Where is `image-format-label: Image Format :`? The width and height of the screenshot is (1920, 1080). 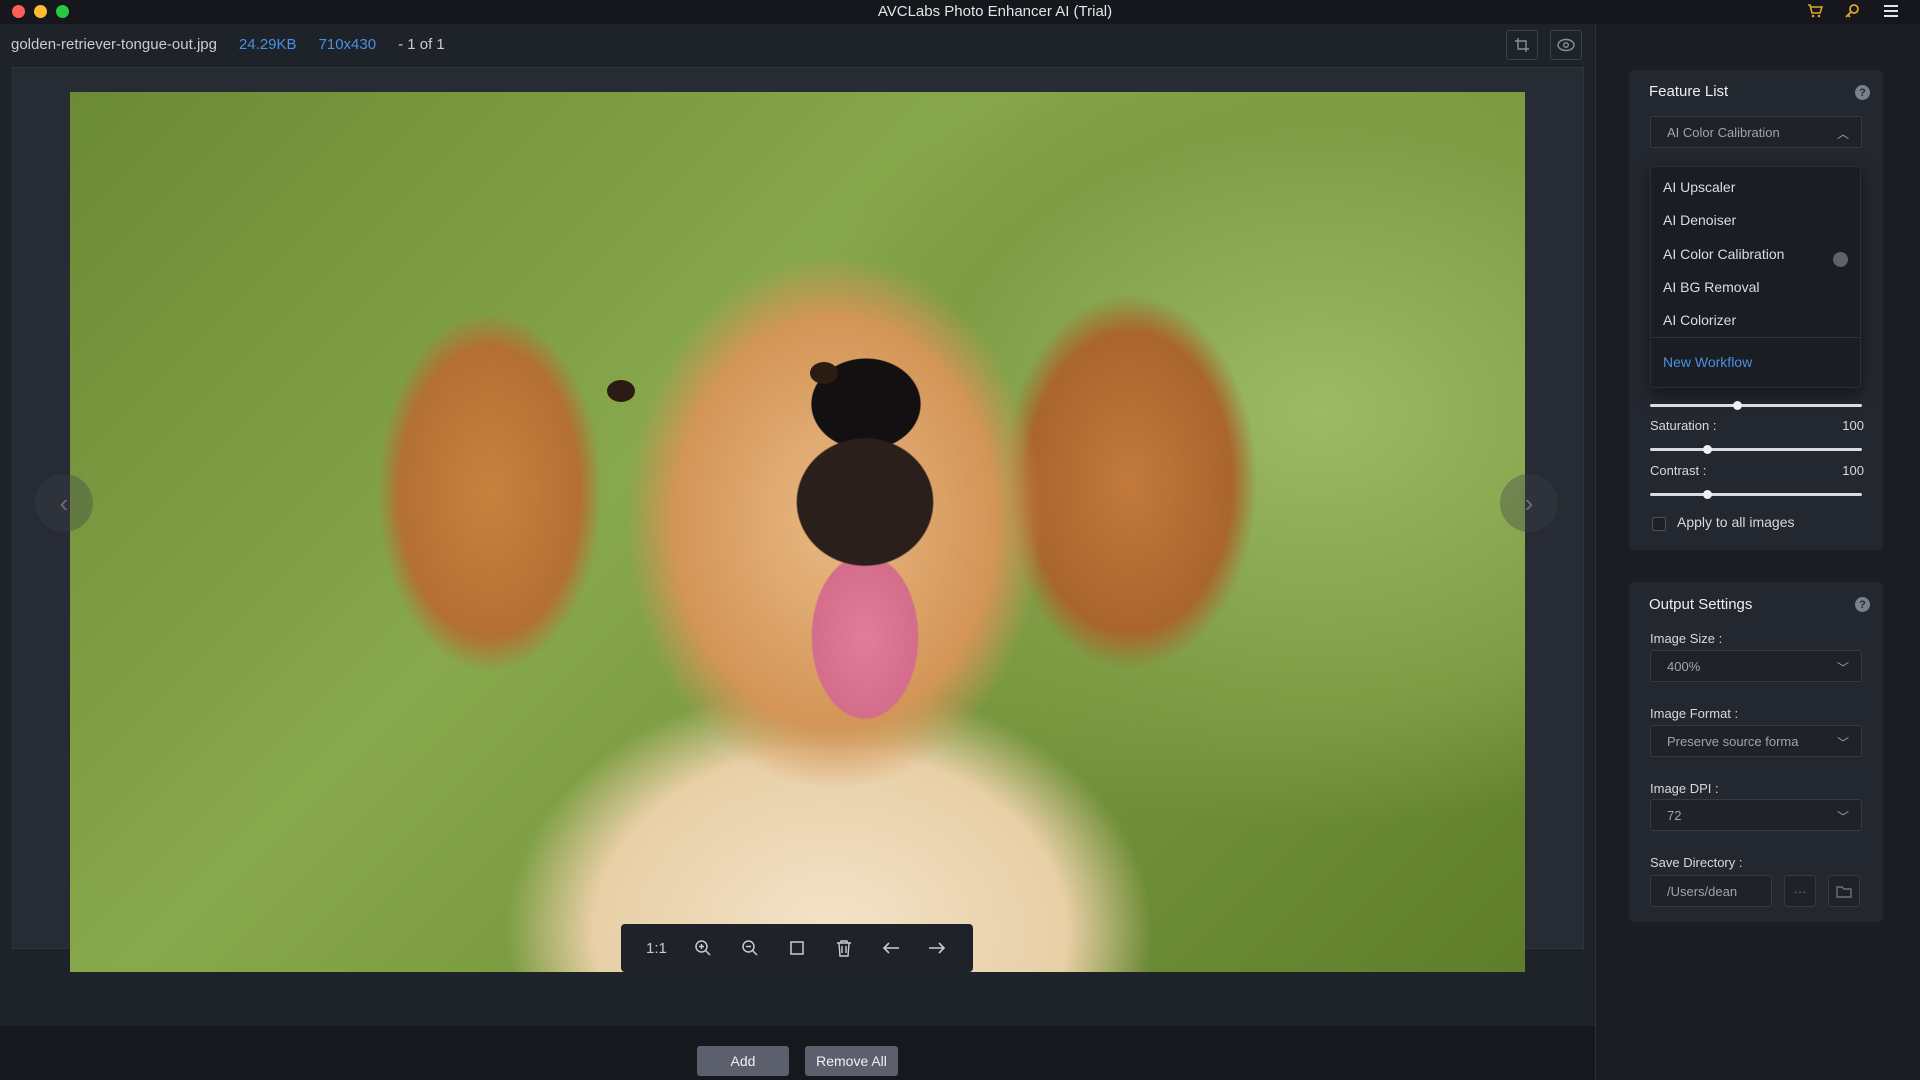
image-format-label: Image Format : is located at coordinates (1694, 713).